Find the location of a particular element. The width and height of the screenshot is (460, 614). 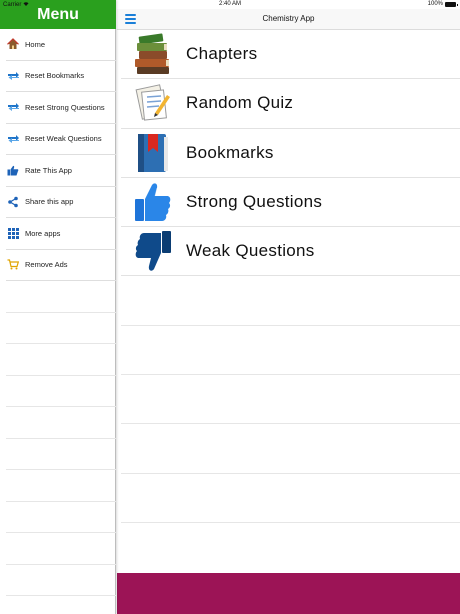

menu-item-reset-strong: Reset Strong Questions is located at coordinates (61, 108).